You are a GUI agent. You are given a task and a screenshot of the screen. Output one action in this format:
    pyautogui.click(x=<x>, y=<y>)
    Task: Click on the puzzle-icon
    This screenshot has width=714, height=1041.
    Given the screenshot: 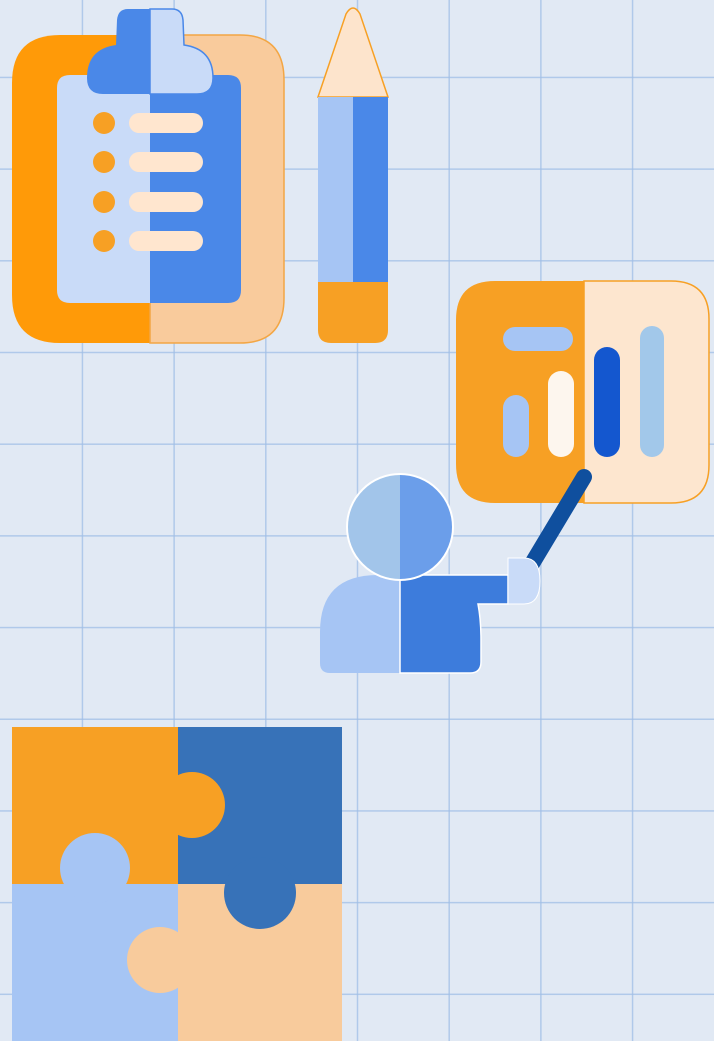 What is the action you would take?
    pyautogui.click(x=177, y=884)
    